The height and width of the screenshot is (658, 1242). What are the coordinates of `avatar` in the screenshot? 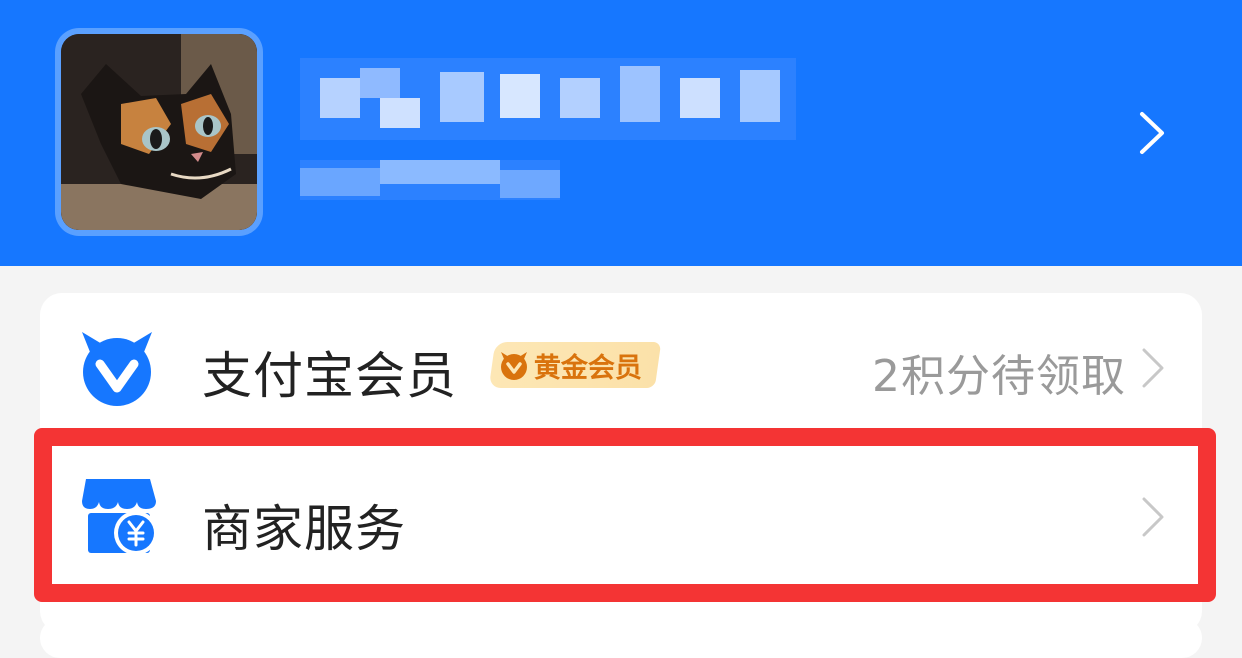 It's located at (159, 132).